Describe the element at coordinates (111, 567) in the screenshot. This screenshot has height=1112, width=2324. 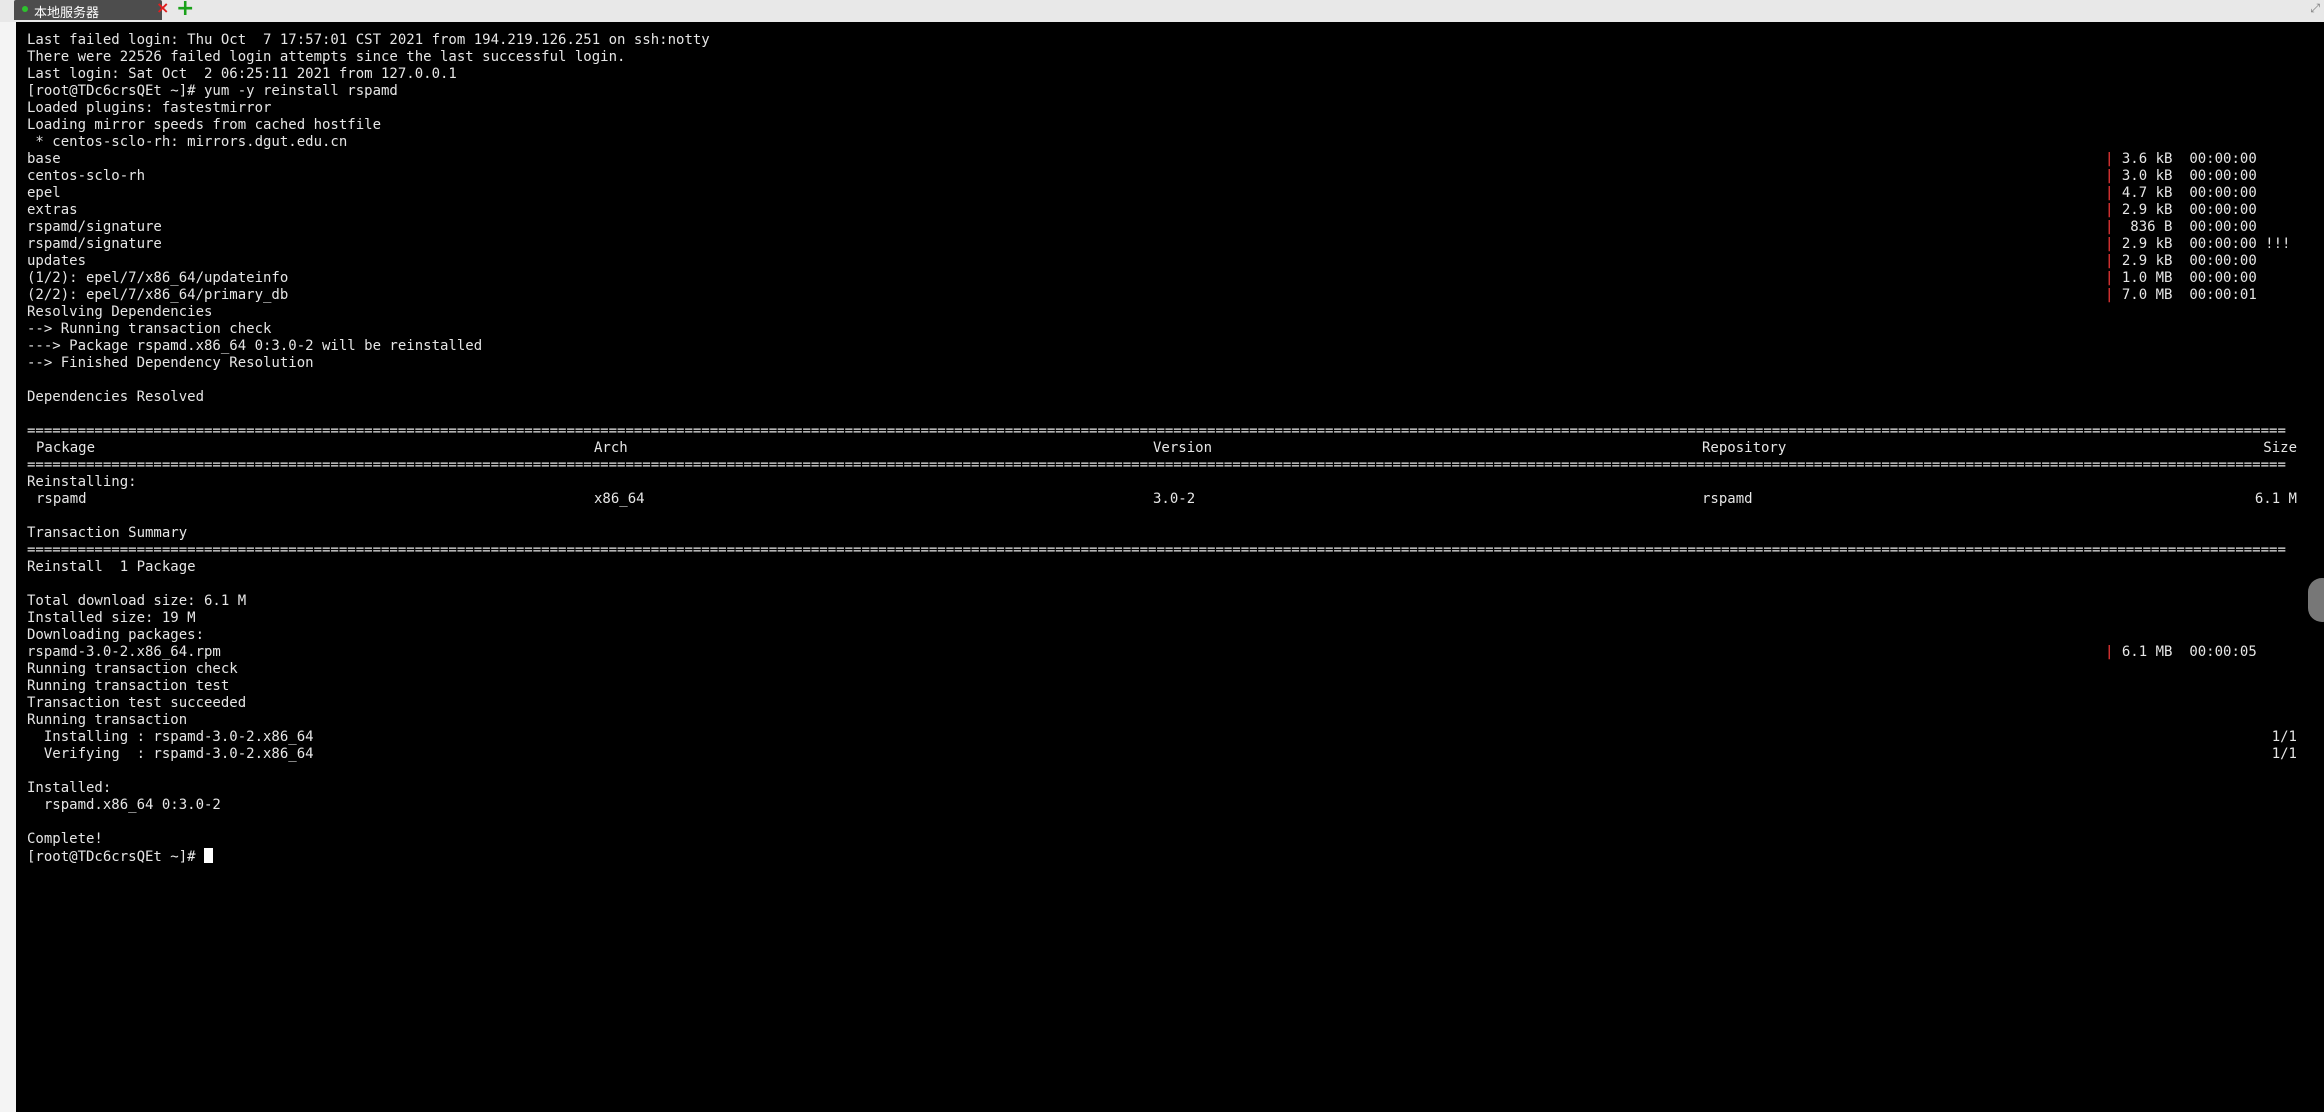
I see `summary-line: Reinstall 1 Package` at that location.